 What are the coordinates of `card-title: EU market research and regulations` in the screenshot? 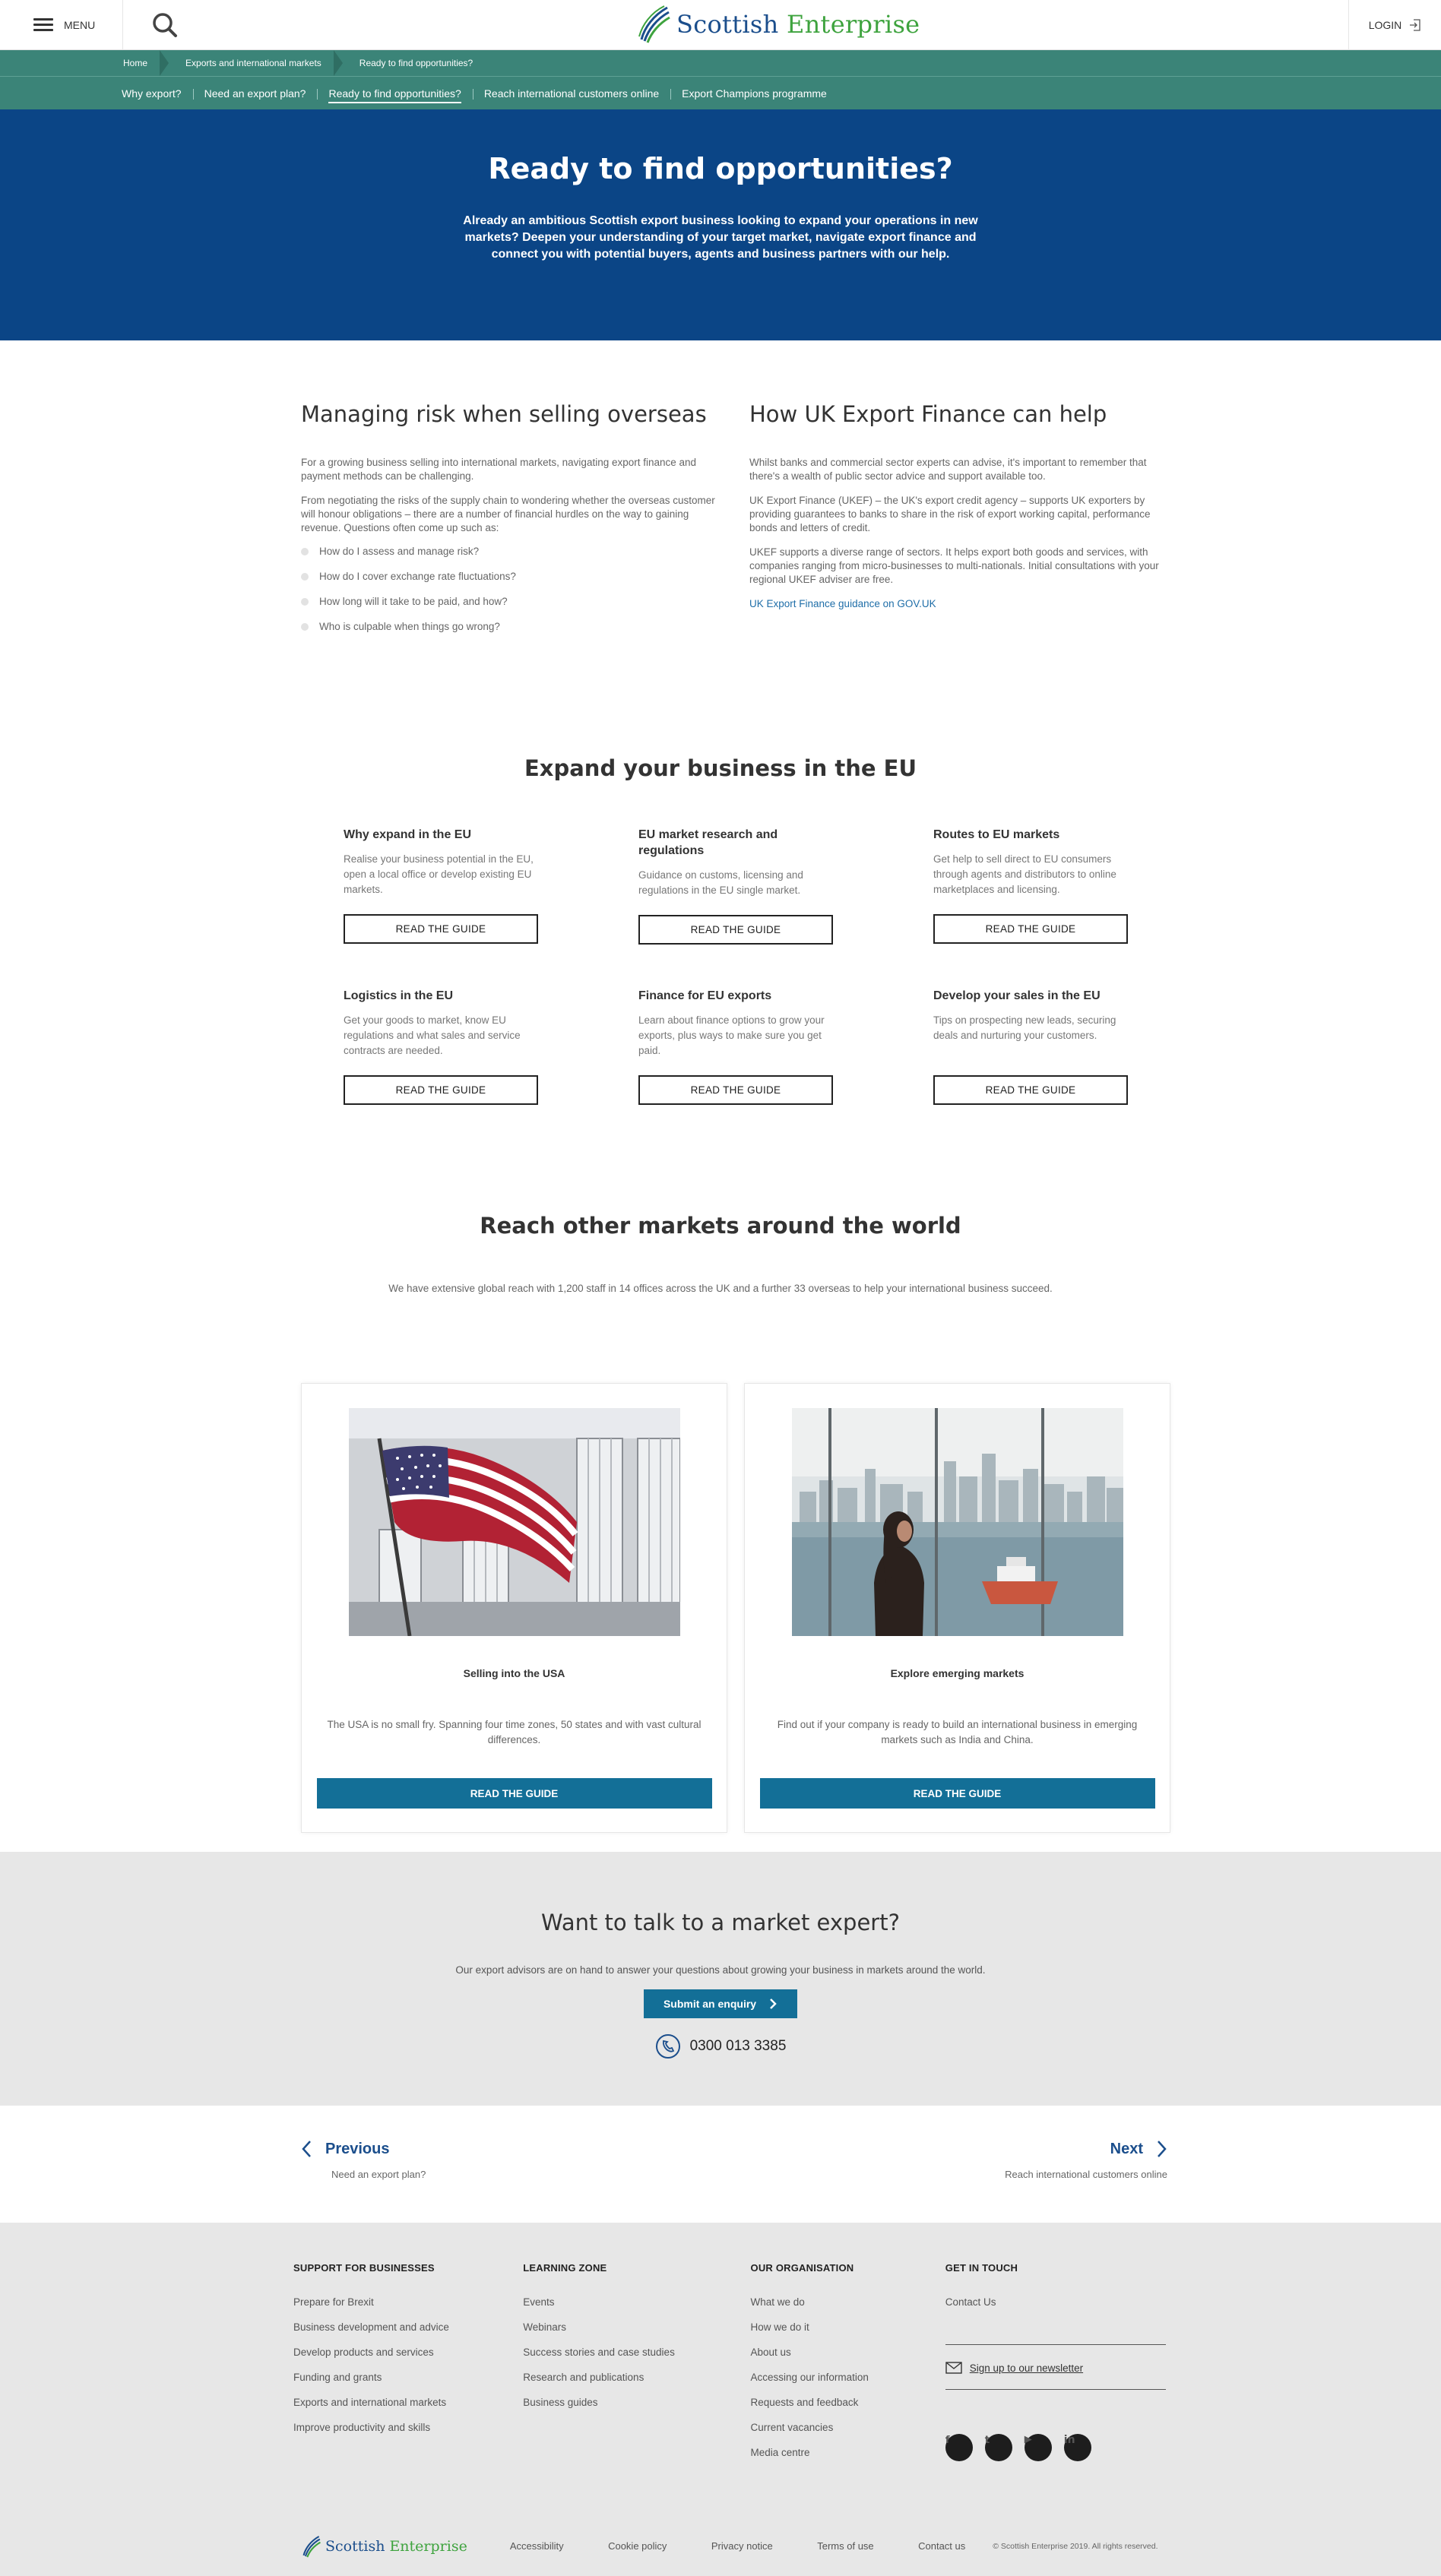 It's located at (708, 842).